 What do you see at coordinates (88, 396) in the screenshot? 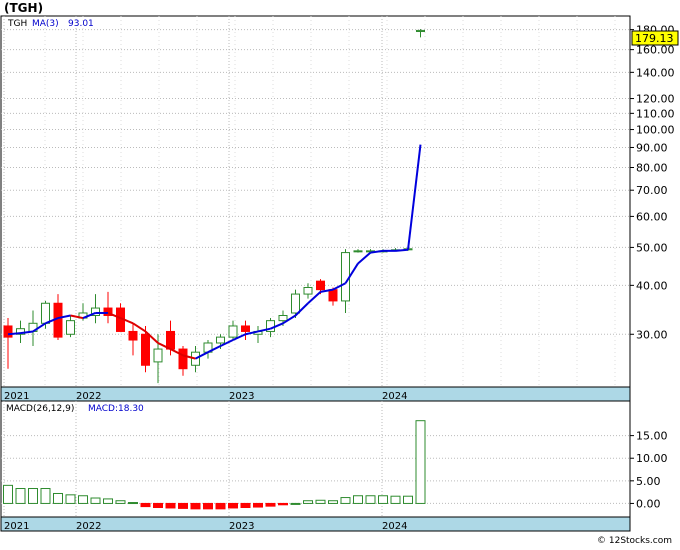
I see `price-x-tick-label: 2022` at bounding box center [88, 396].